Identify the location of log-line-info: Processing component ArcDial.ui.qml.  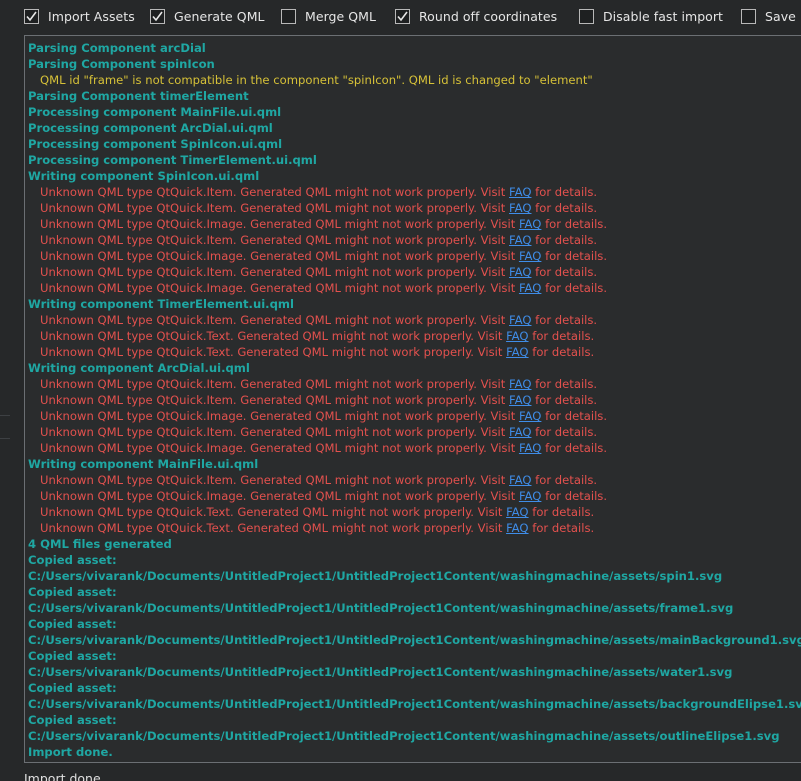
(150, 128).